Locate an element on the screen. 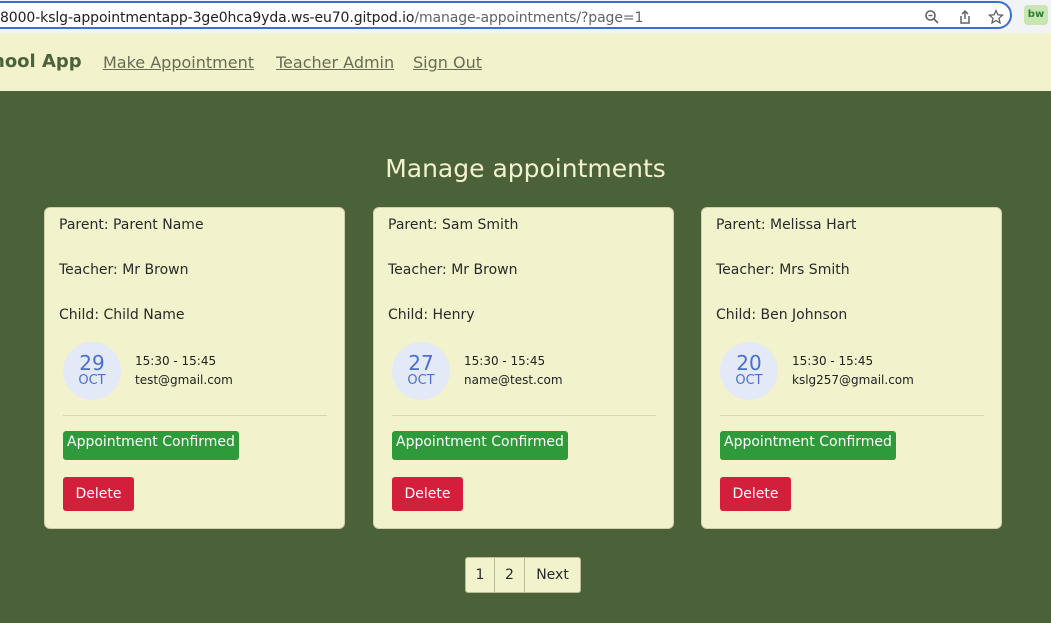 Image resolution: width=1051 pixels, height=623 pixels. date-badge: 29 OCT is located at coordinates (92, 371).